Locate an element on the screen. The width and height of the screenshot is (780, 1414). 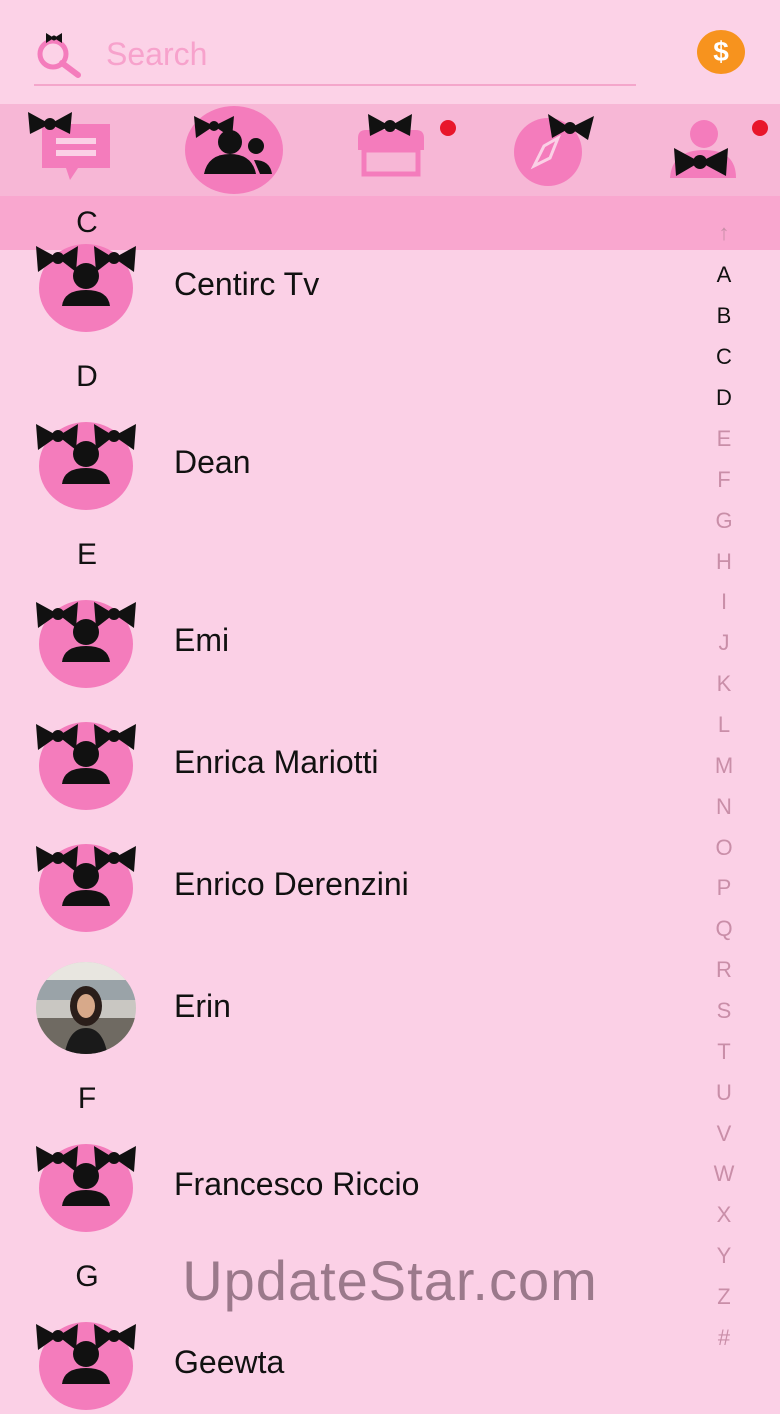
contact-row: Emi is located at coordinates (345, 642).